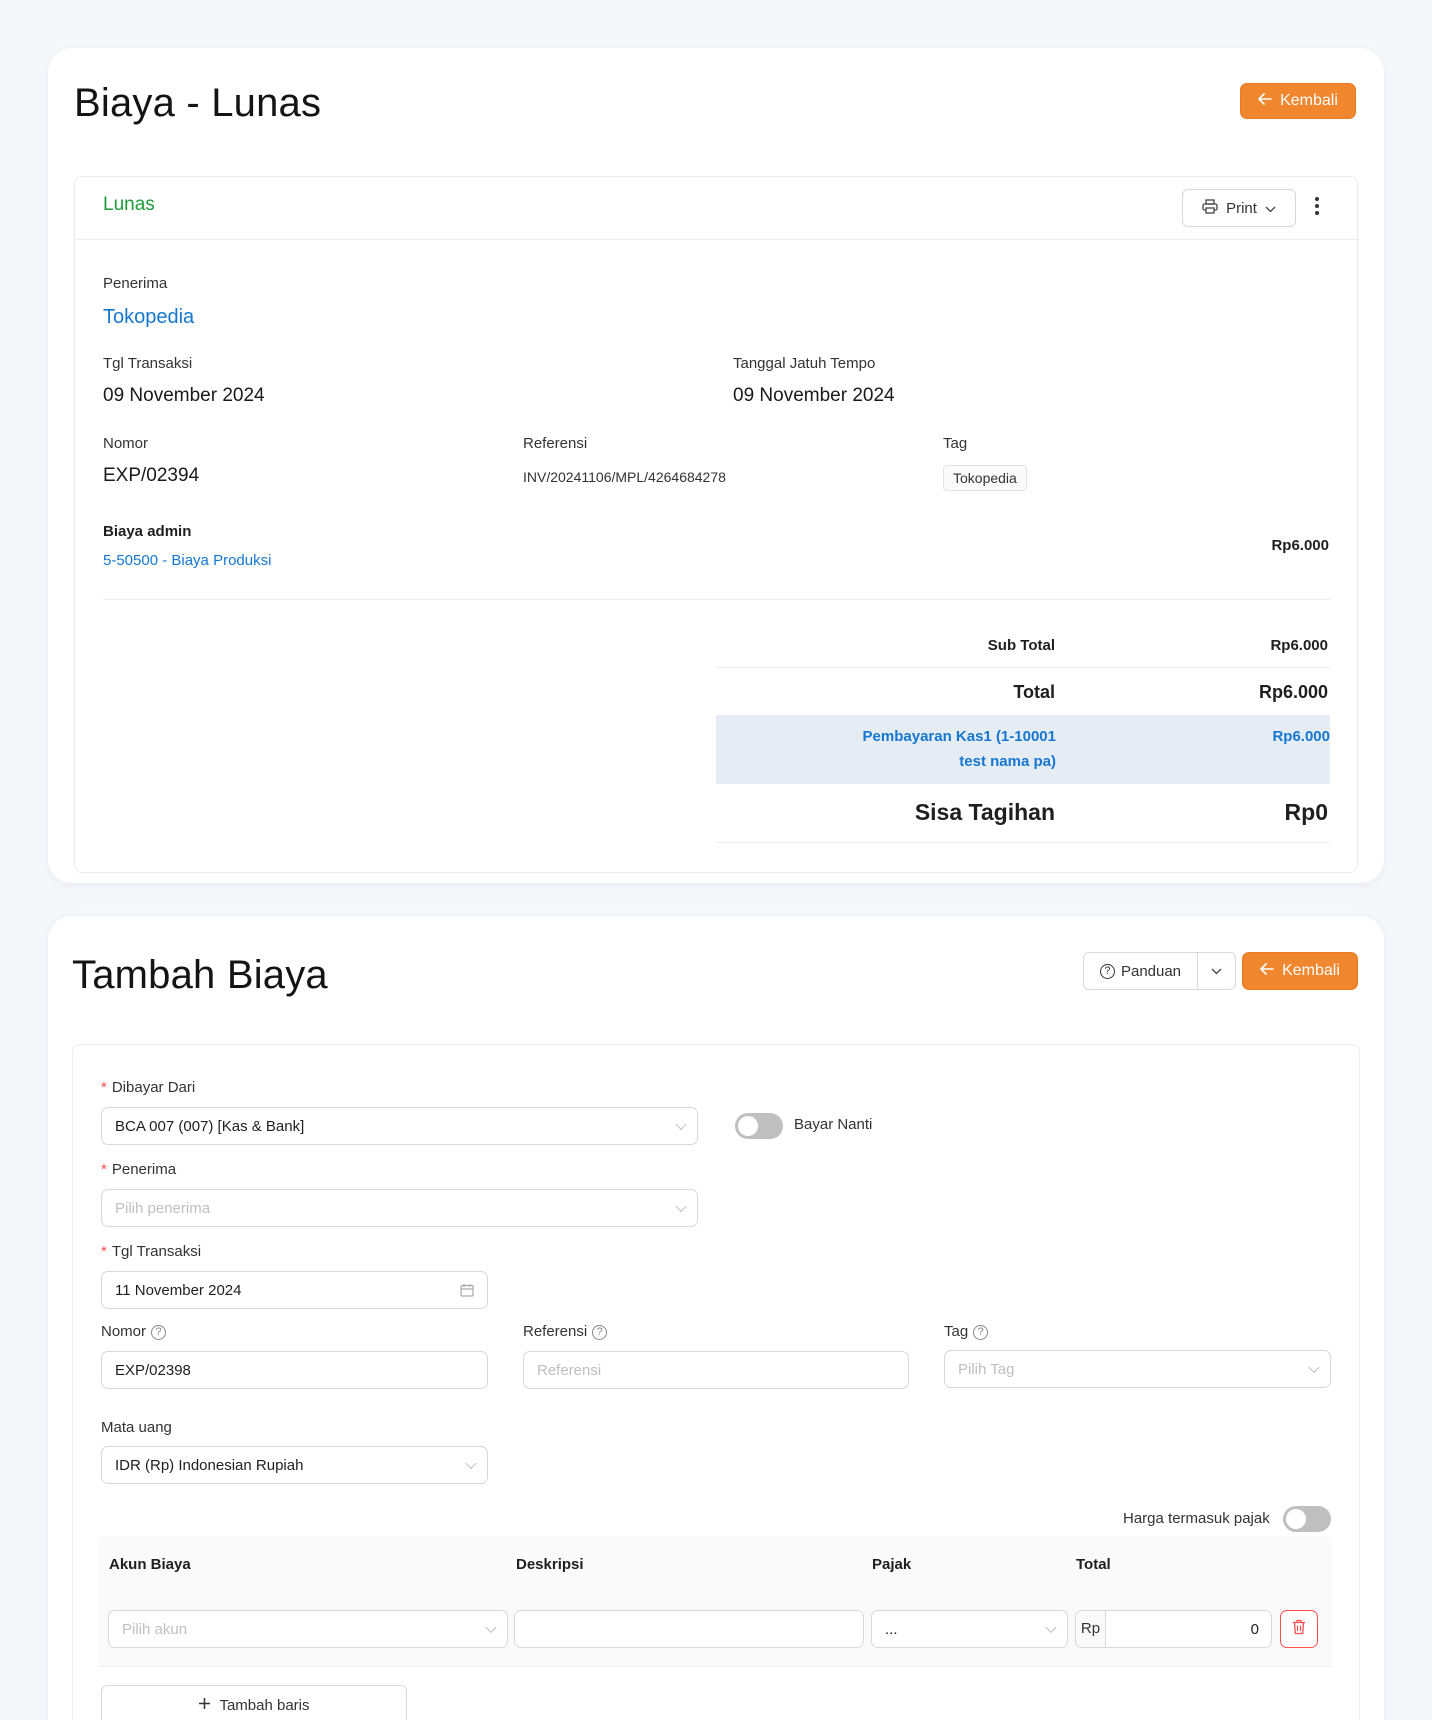 This screenshot has width=1432, height=1720. Describe the element at coordinates (139, 1169) in the screenshot. I see `recipient-label: * Penerima` at that location.